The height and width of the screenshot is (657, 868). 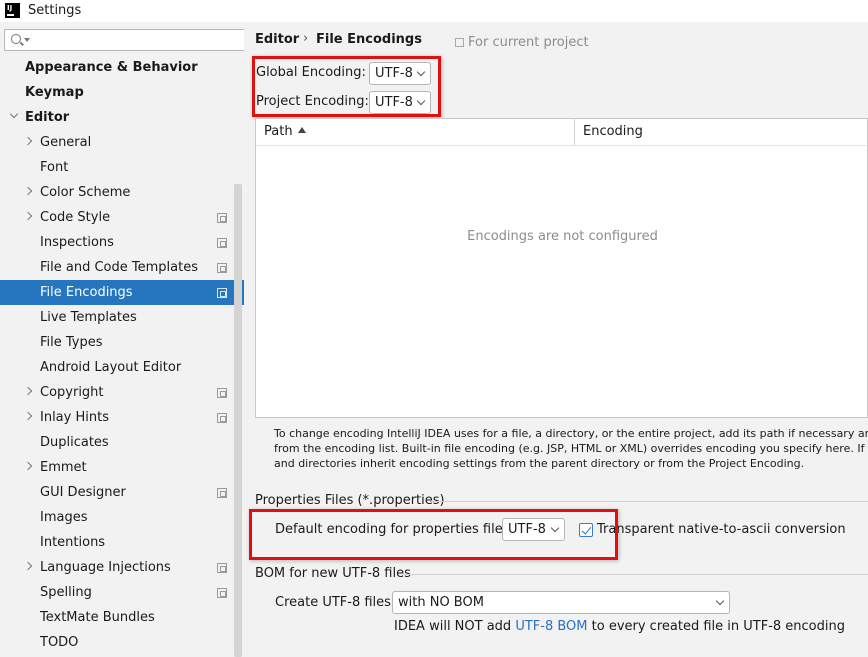 I want to click on title-bar: IJ Settings, so click(x=434, y=11).